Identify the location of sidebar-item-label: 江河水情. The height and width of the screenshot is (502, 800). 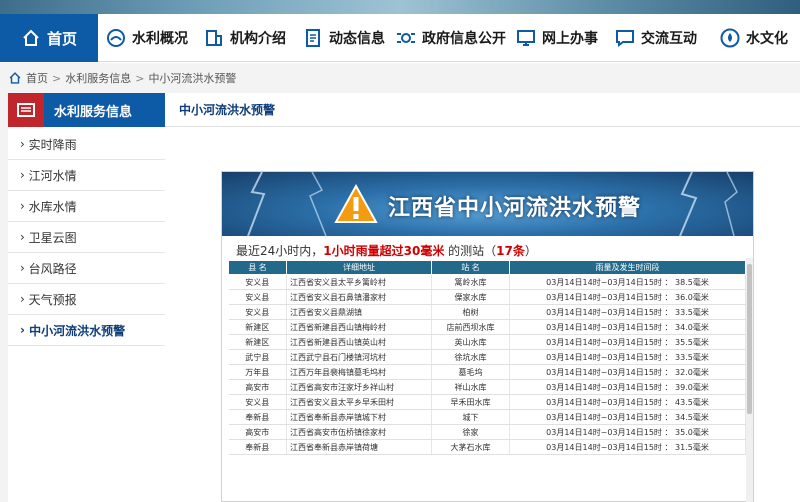
(52, 175).